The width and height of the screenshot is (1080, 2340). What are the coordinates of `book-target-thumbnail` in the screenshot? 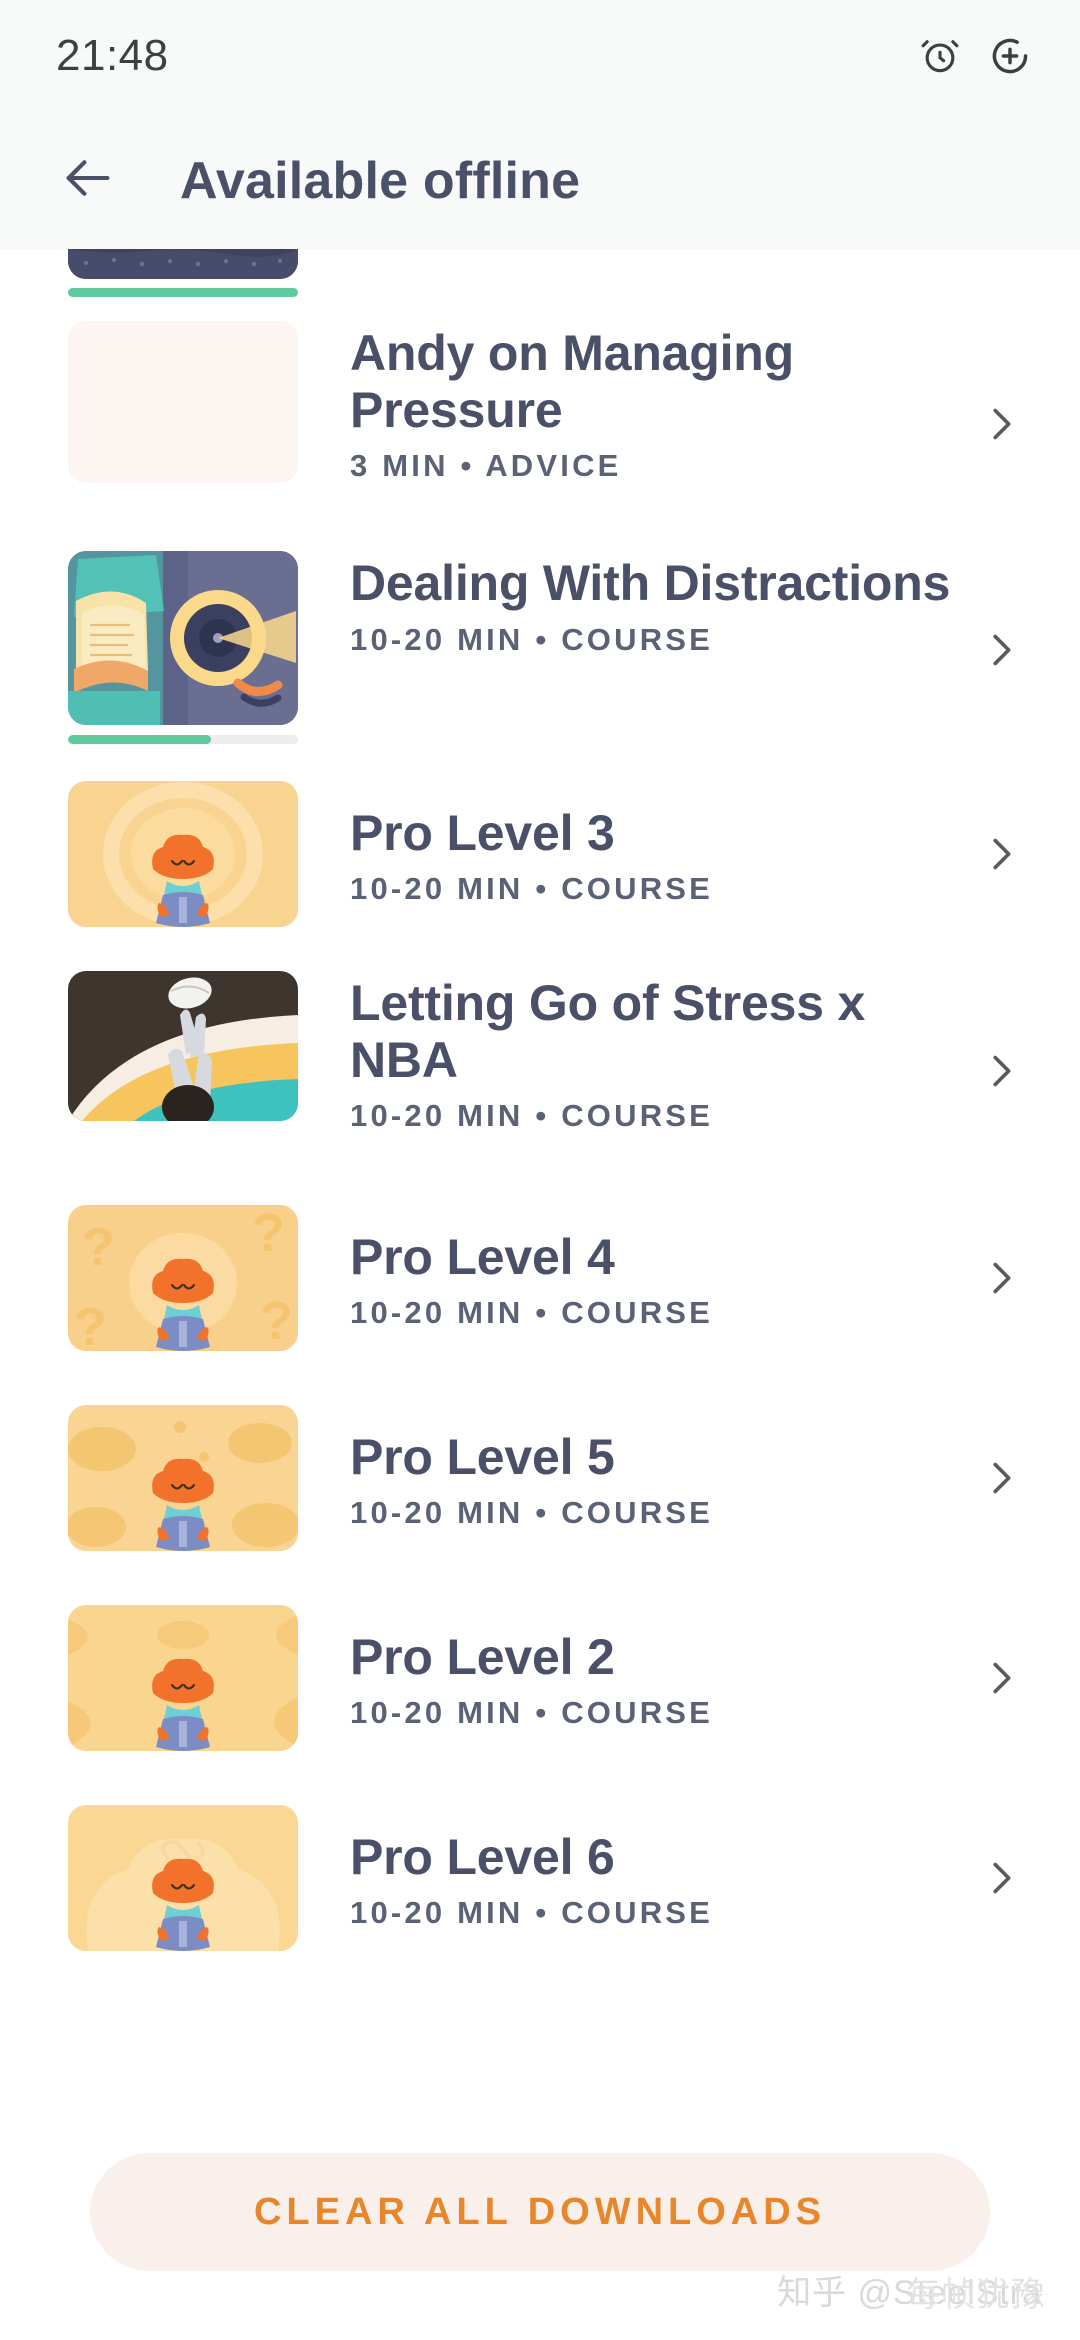 It's located at (183, 638).